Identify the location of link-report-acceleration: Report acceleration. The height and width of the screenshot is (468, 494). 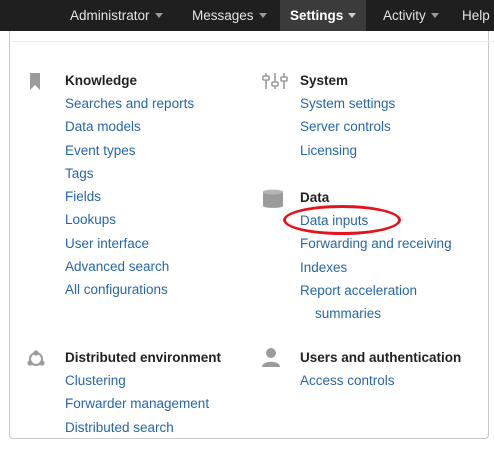
(376, 290).